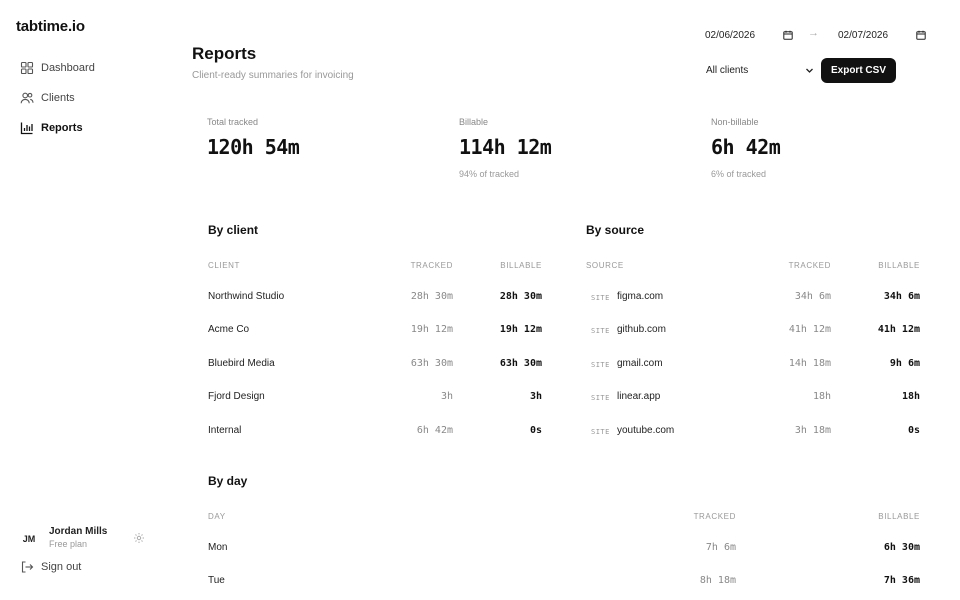 Image resolution: width=960 pixels, height=600 pixels. I want to click on tracked-value: 3h, so click(446, 396).